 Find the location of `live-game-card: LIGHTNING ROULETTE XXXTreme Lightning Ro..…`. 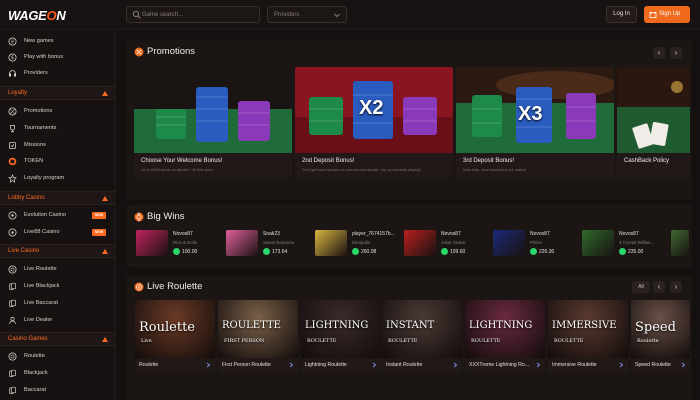

live-game-card: LIGHTNING ROULETTE XXXTreme Lightning Ro..… is located at coordinates (505, 336).